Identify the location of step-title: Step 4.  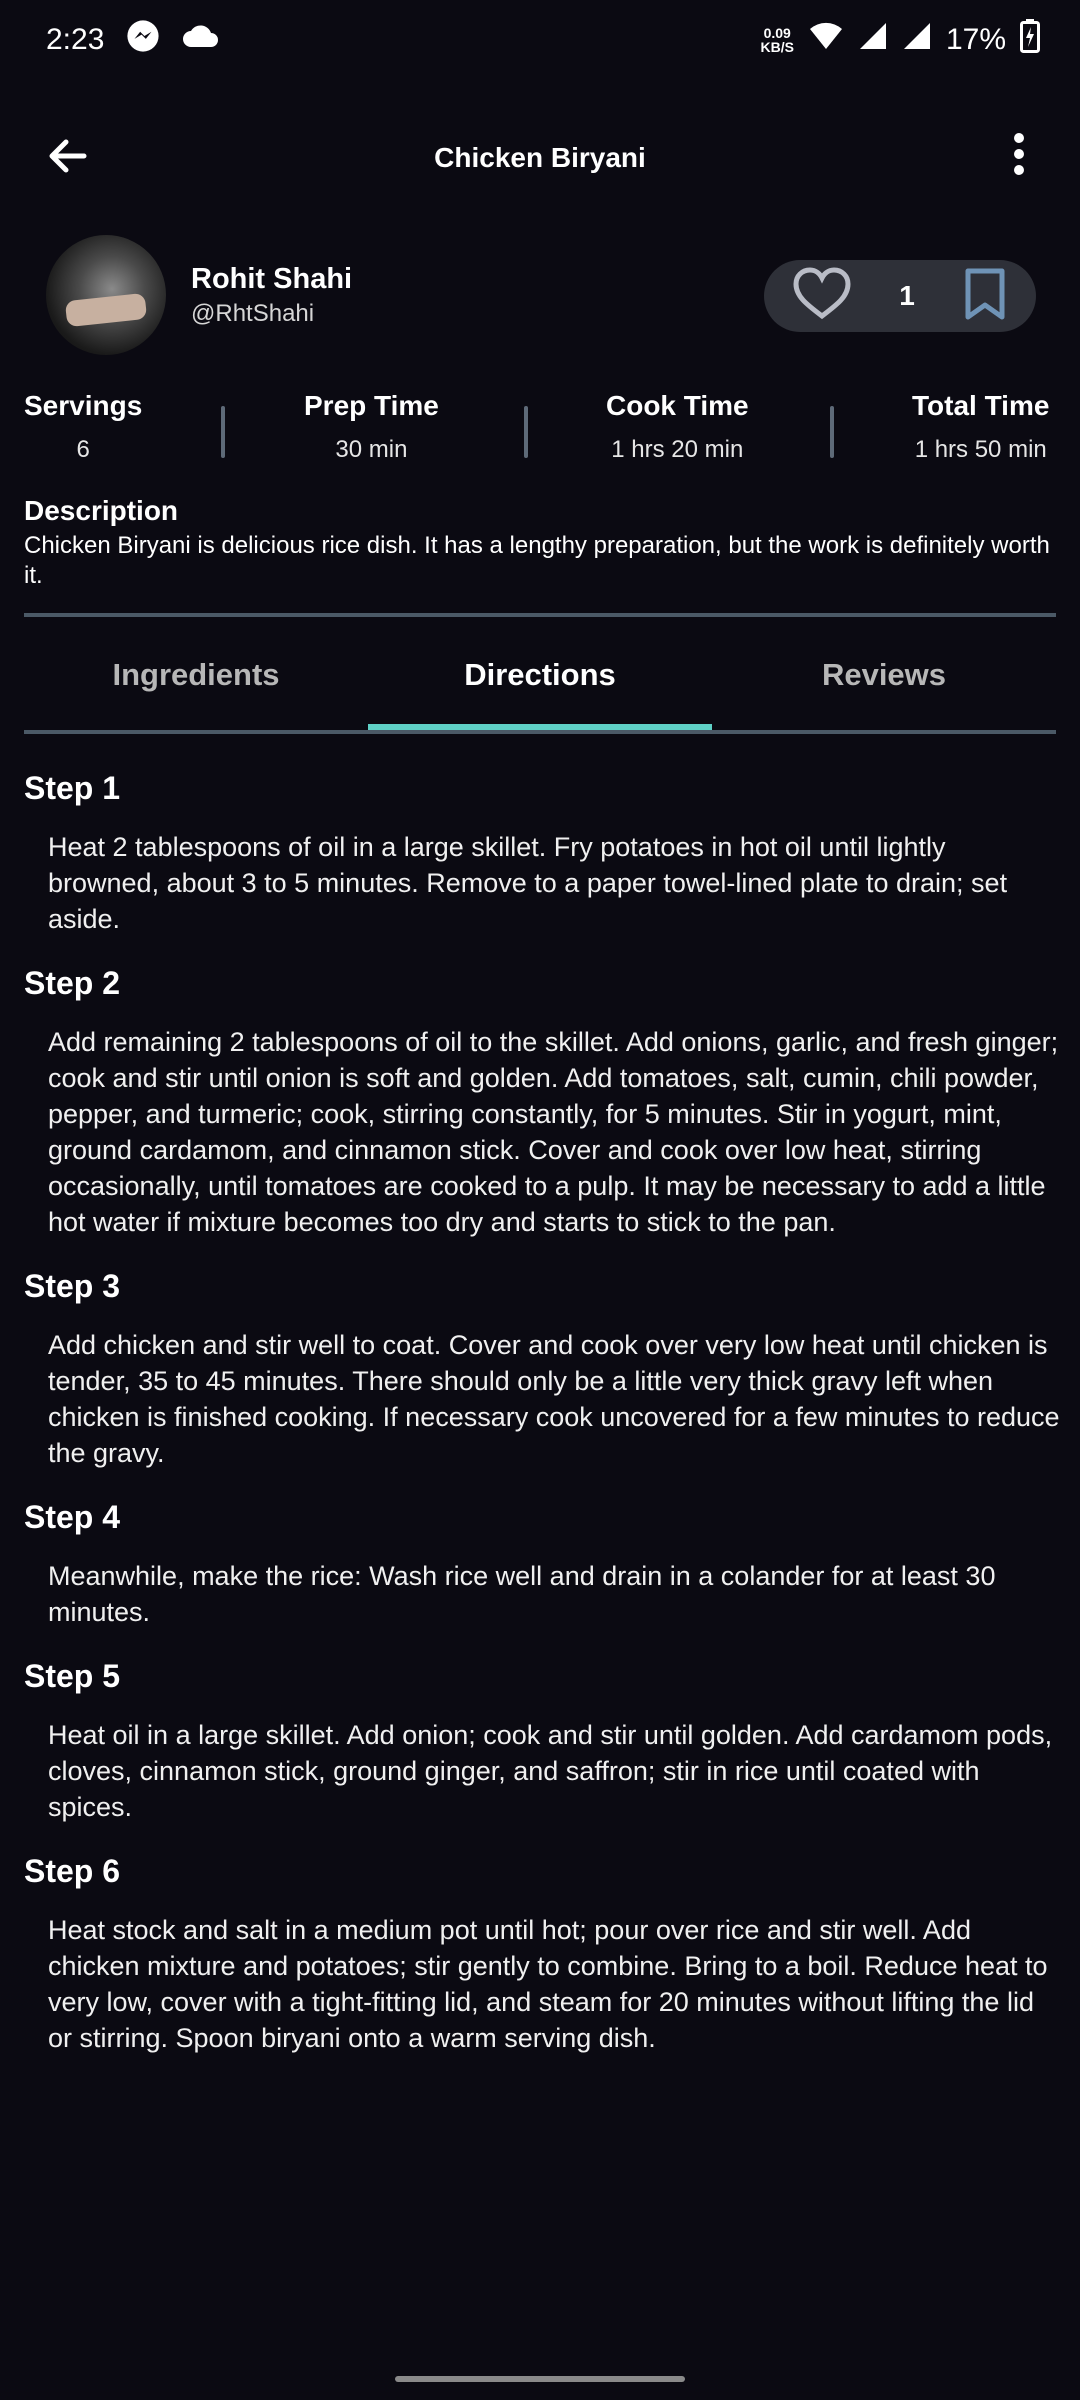
(72, 1517).